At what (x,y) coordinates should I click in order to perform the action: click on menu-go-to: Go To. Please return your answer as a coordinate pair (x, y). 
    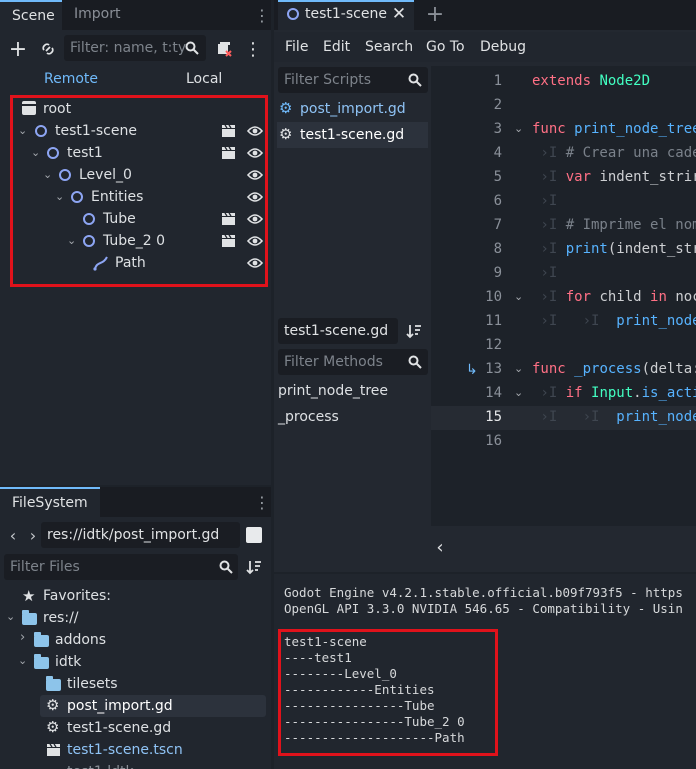
    Looking at the image, I should click on (445, 47).